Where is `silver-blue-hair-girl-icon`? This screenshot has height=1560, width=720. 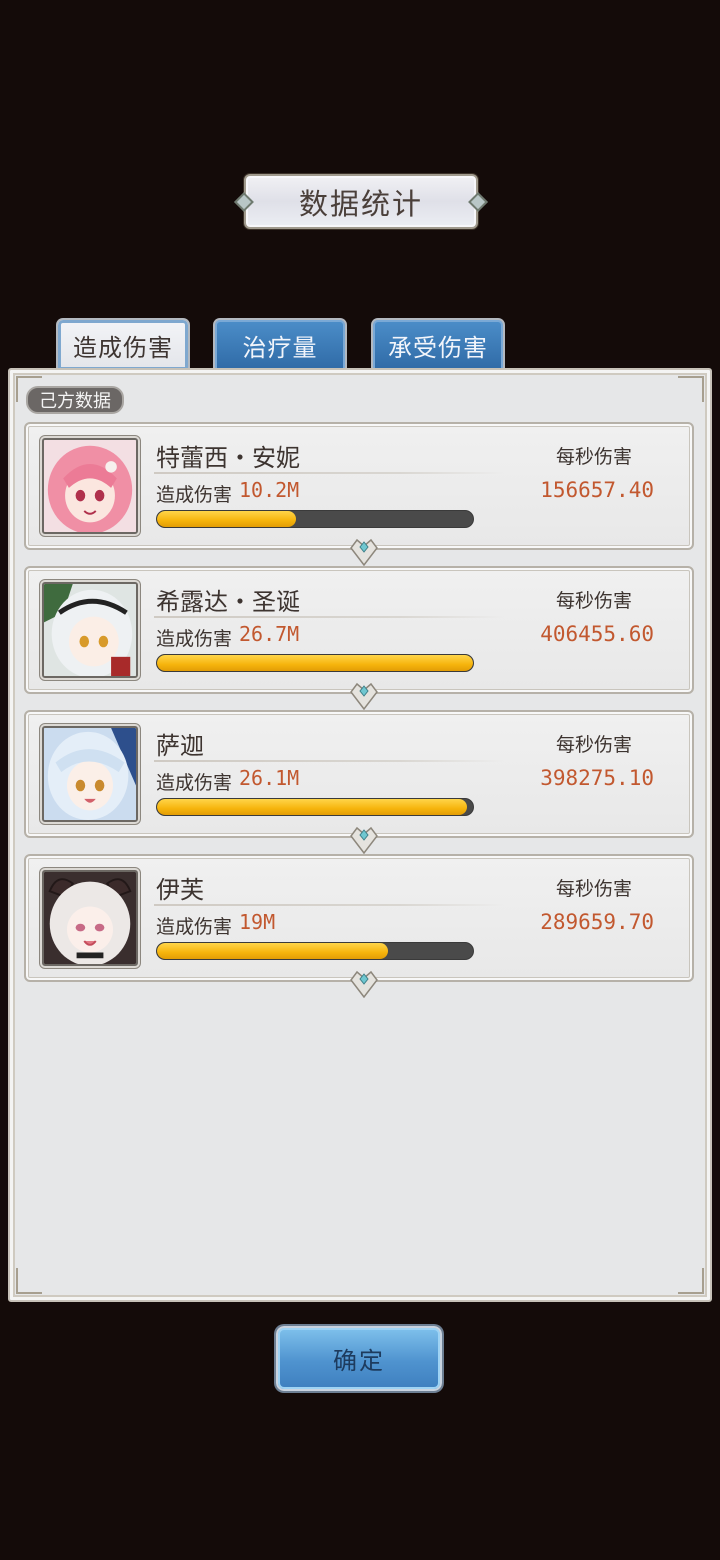 silver-blue-hair-girl-icon is located at coordinates (90, 774).